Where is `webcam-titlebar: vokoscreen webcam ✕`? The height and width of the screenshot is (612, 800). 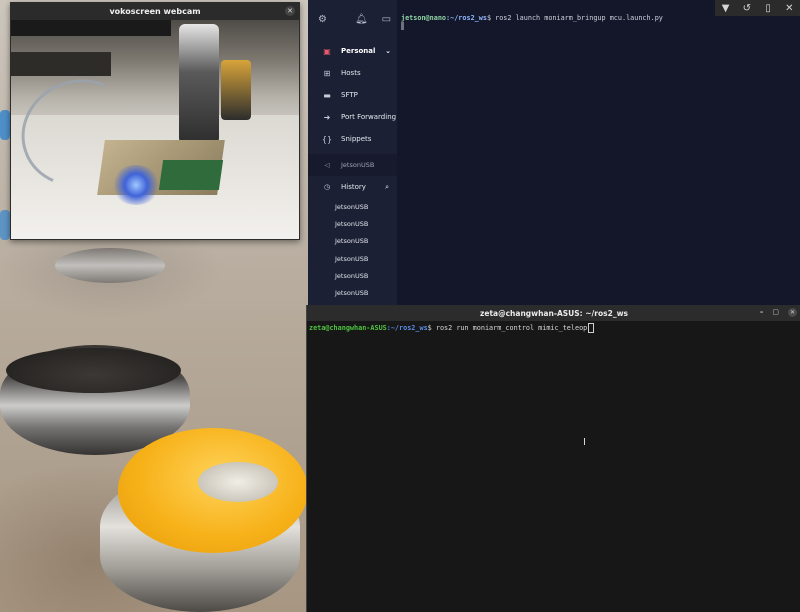 webcam-titlebar: vokoscreen webcam ✕ is located at coordinates (155, 11).